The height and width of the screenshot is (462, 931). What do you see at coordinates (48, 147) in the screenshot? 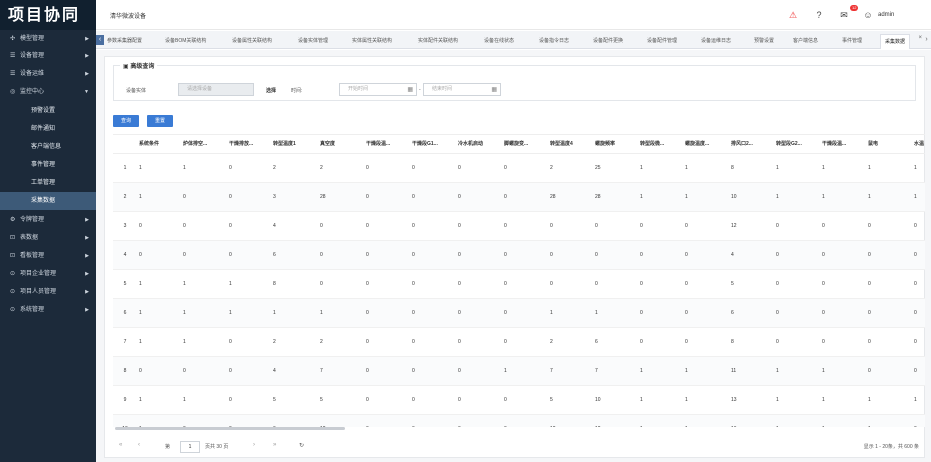
I see `sidebar-subitem: 客户端信息` at bounding box center [48, 147].